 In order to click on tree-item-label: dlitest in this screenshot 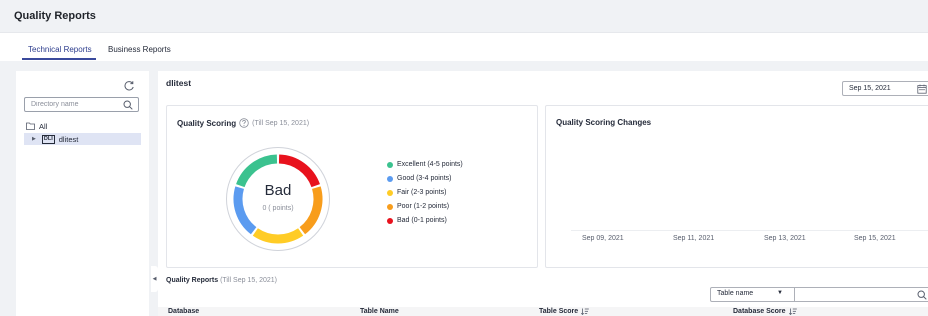, I will do `click(68, 139)`.